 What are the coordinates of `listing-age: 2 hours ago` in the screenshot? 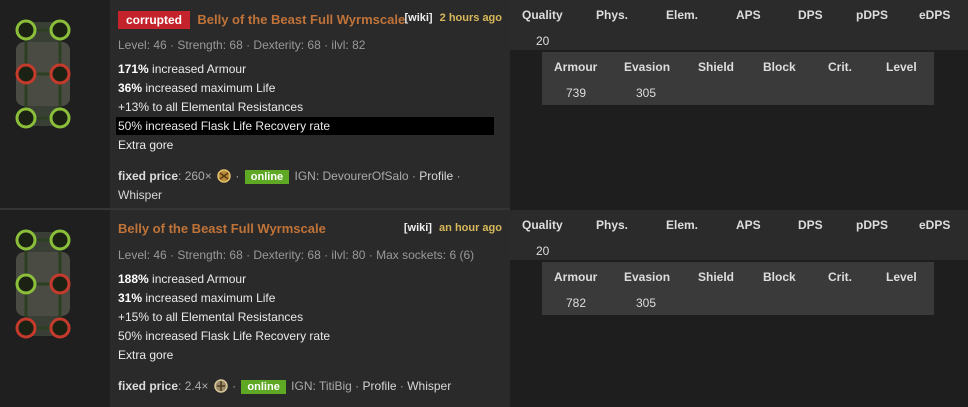 It's located at (470, 18).